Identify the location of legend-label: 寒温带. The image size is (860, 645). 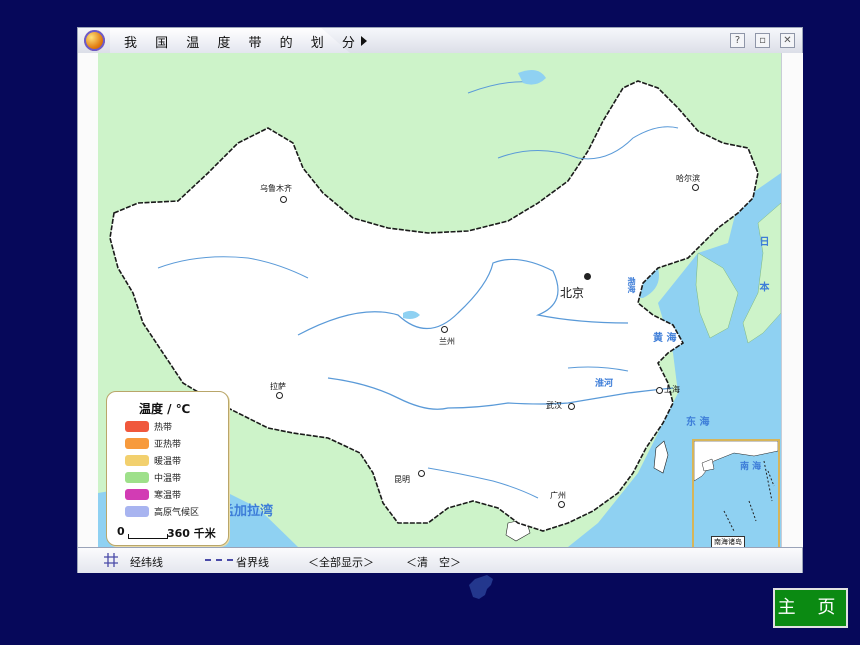
(168, 496).